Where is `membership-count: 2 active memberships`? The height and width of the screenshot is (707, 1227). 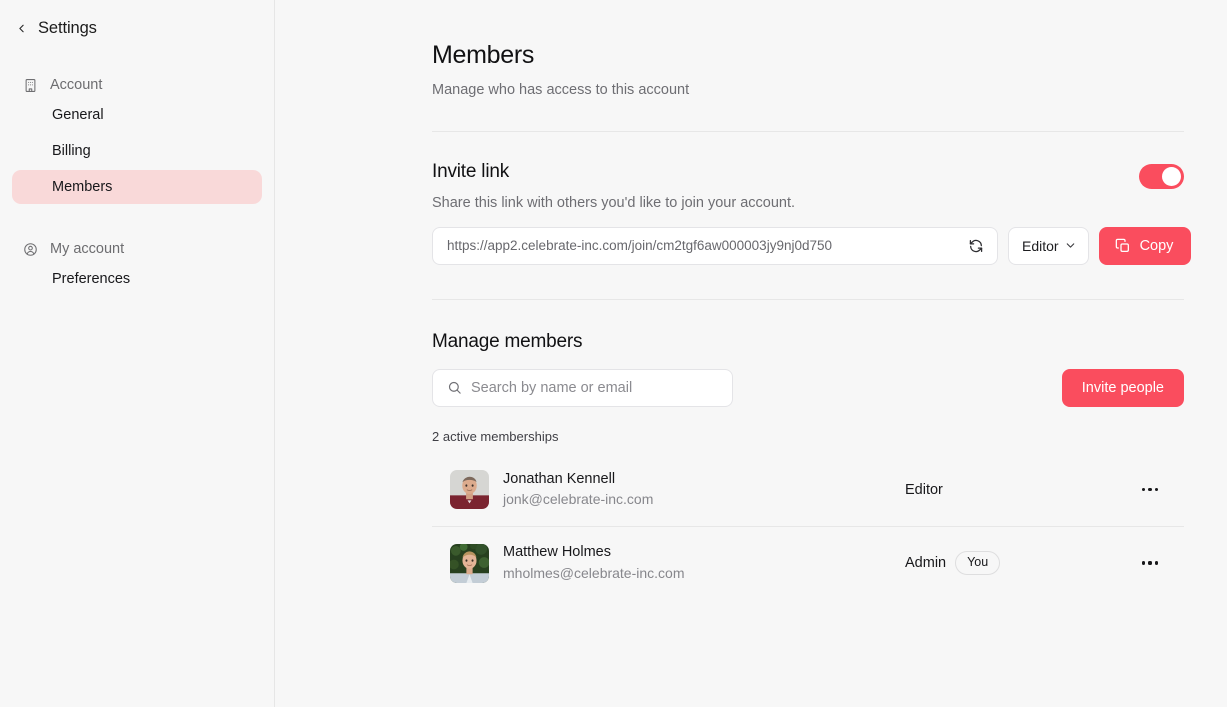 membership-count: 2 active memberships is located at coordinates (495, 436).